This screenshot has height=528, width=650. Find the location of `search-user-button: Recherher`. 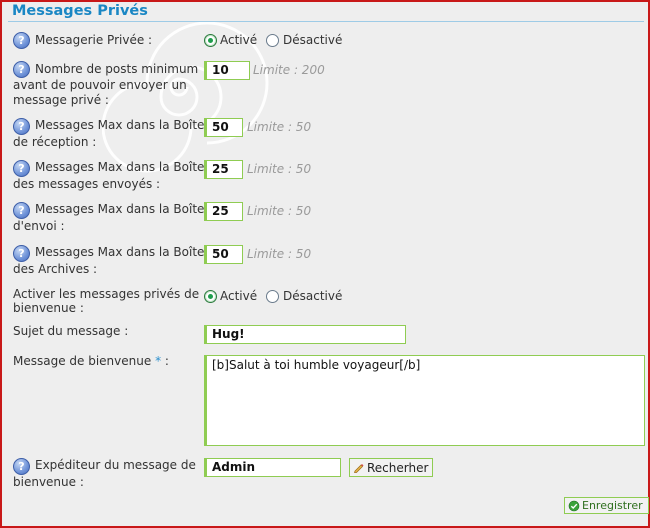

search-user-button: Recherher is located at coordinates (391, 467).